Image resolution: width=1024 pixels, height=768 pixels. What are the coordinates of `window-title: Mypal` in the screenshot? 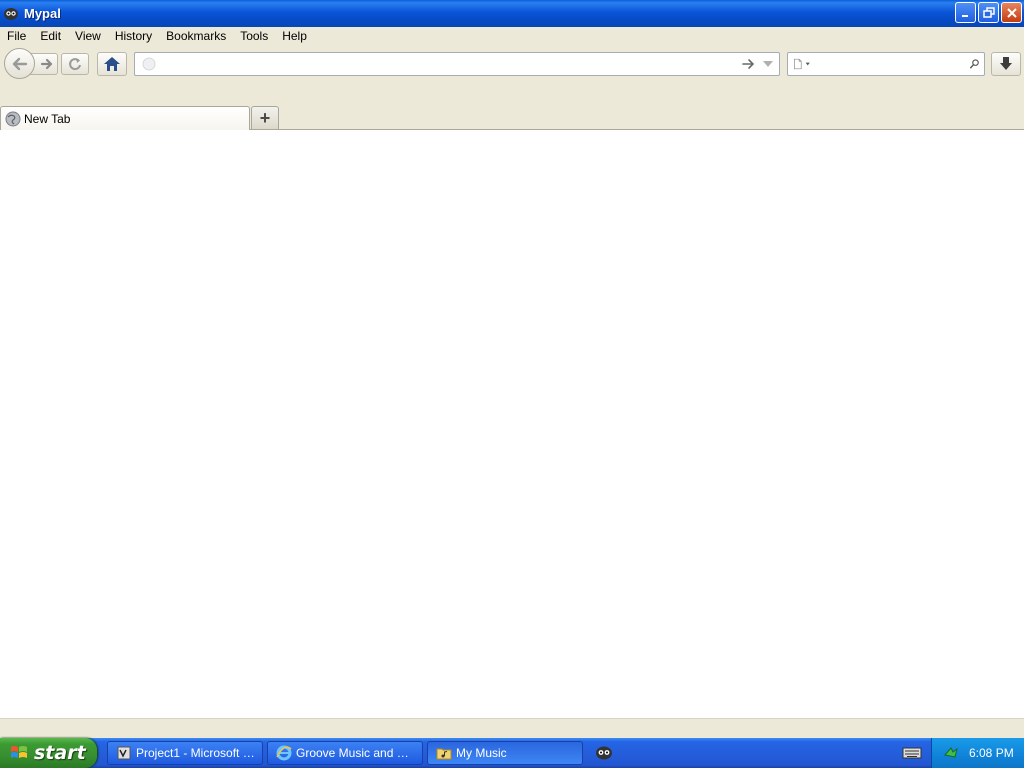 It's located at (42, 13).